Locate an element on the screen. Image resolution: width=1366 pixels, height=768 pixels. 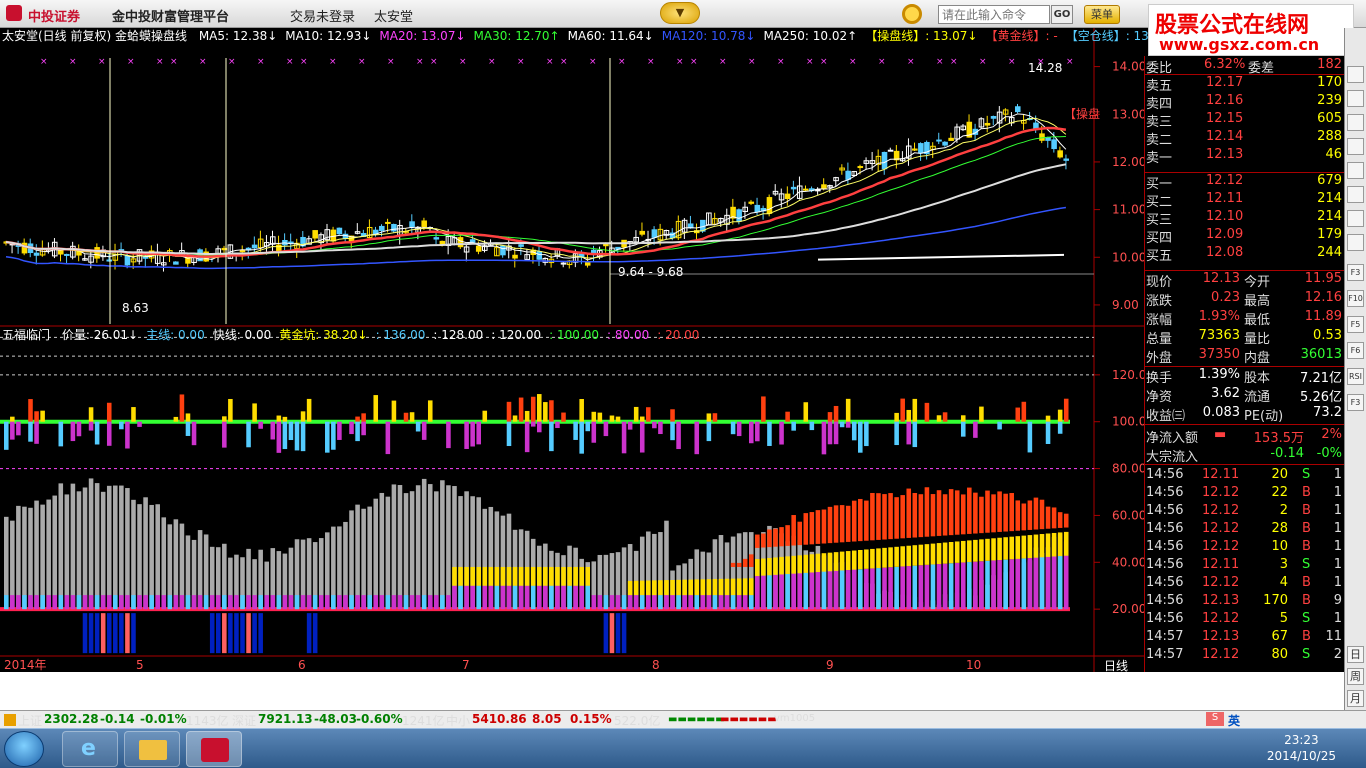
system-clock: 23:23 2014/10/25 is located at coordinates (1301, 748).